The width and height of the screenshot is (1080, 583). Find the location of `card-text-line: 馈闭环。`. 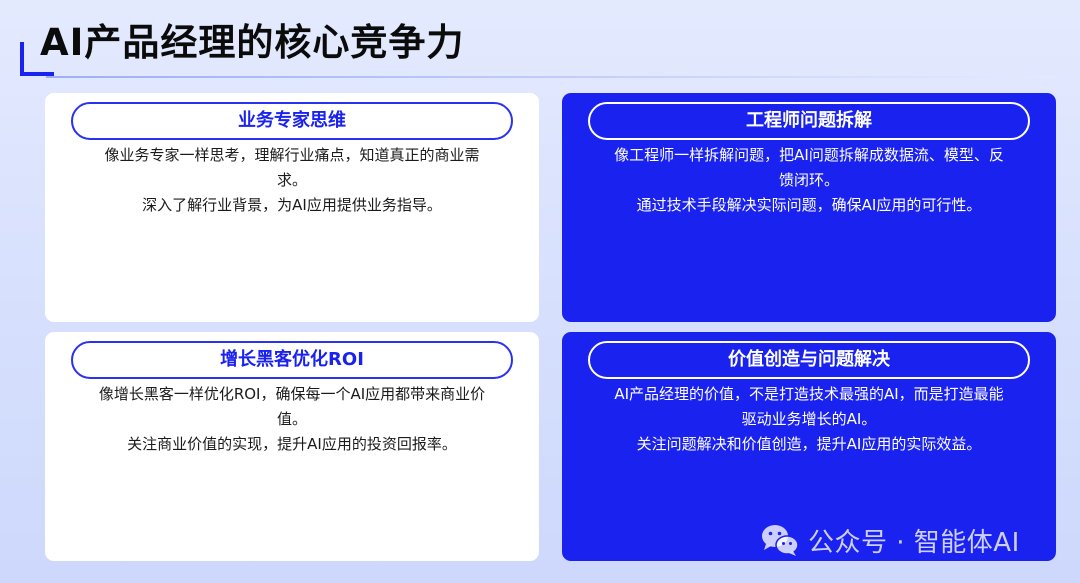

card-text-line: 馈闭环。 is located at coordinates (808, 180).